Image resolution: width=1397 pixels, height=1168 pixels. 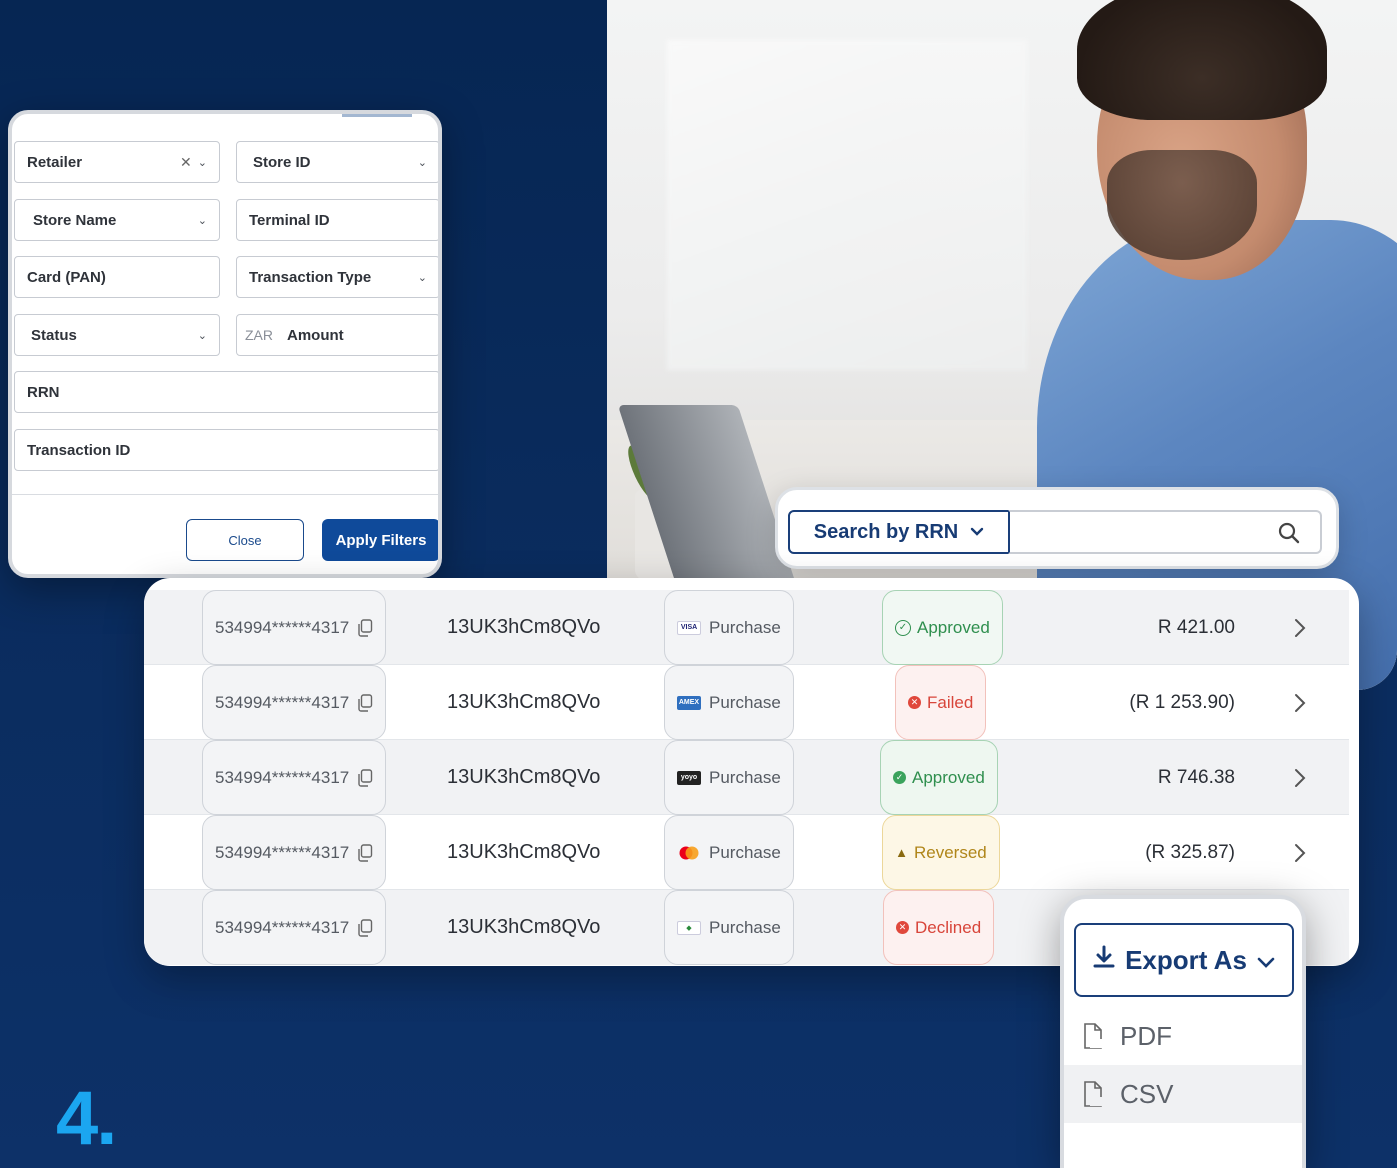 What do you see at coordinates (950, 852) in the screenshot?
I see `status-value: Reversed` at bounding box center [950, 852].